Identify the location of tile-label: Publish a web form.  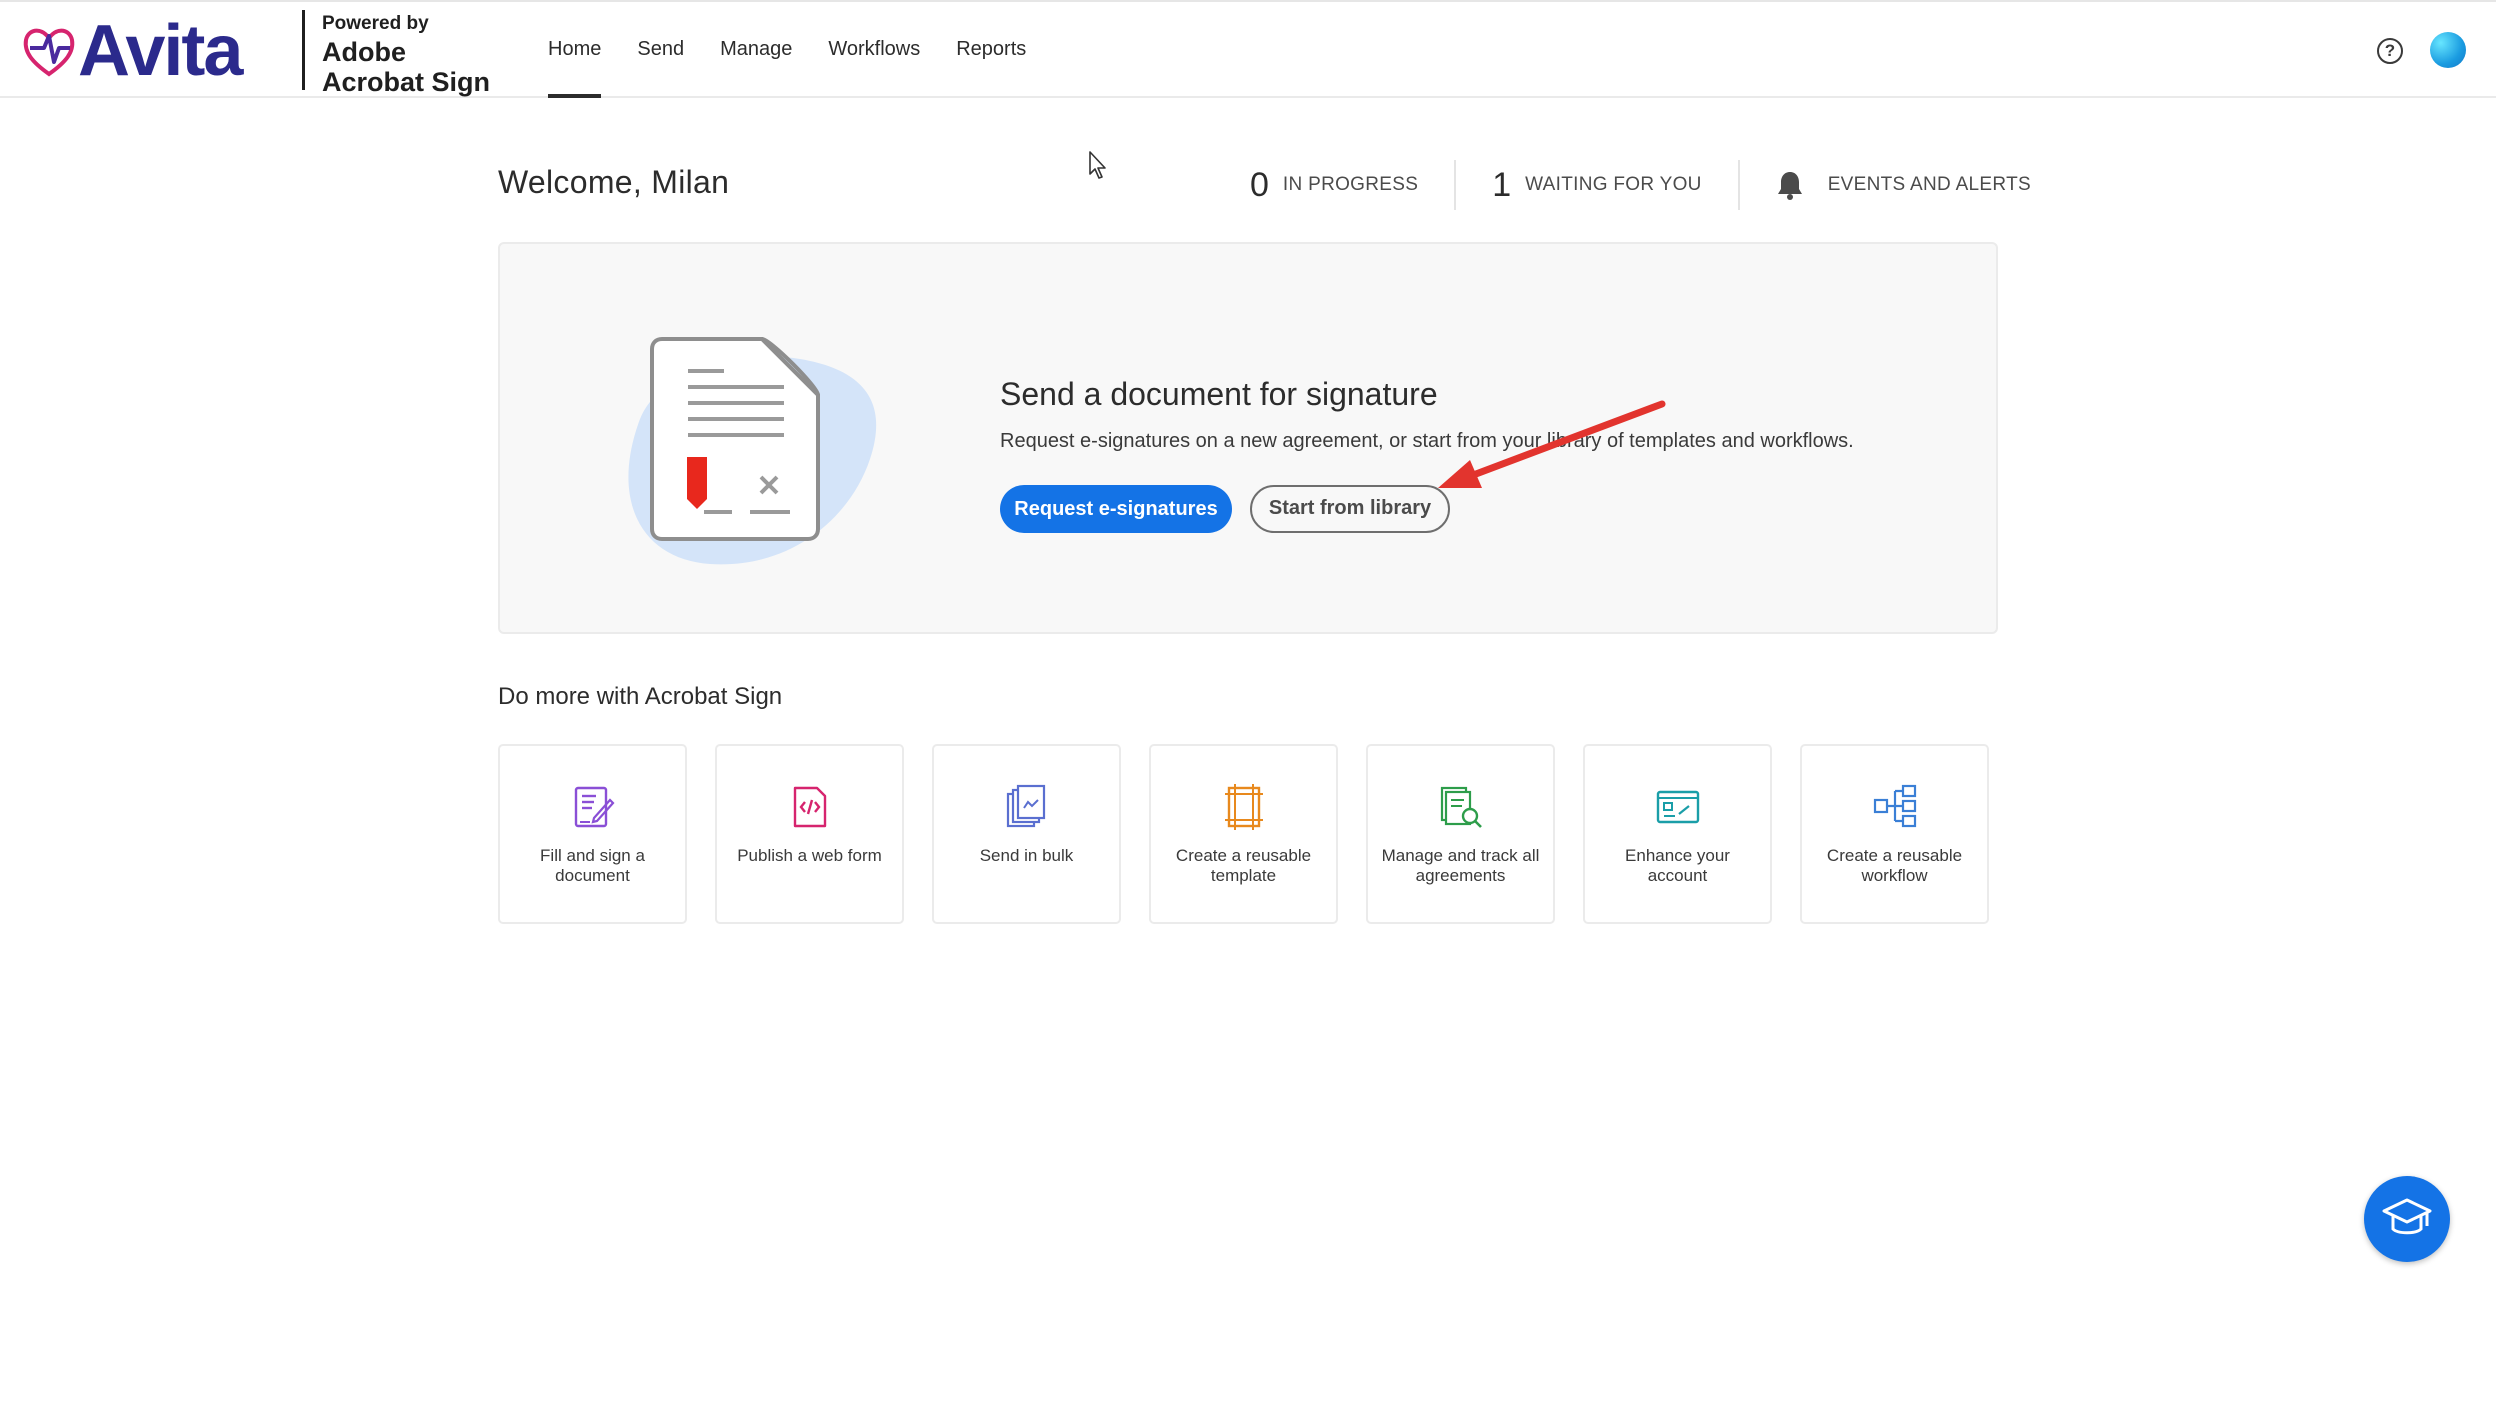
(809, 856).